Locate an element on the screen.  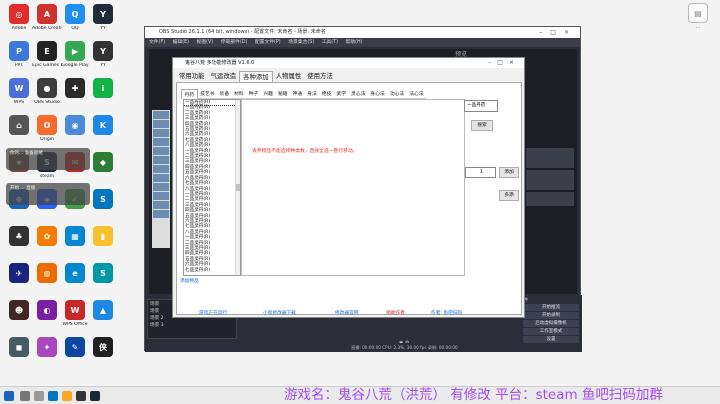
app-icon: W is located at coordinates (19, 88).